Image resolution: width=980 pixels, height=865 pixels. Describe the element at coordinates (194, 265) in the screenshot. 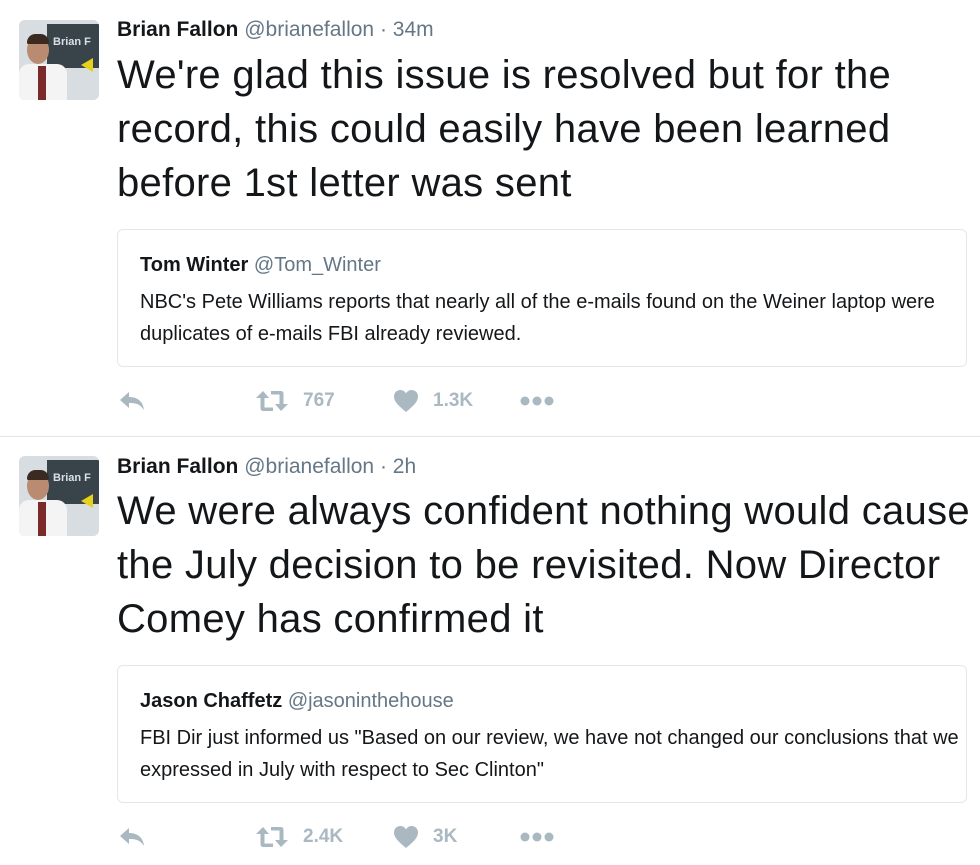

I see `quoted-author-name: Tom Winter` at that location.